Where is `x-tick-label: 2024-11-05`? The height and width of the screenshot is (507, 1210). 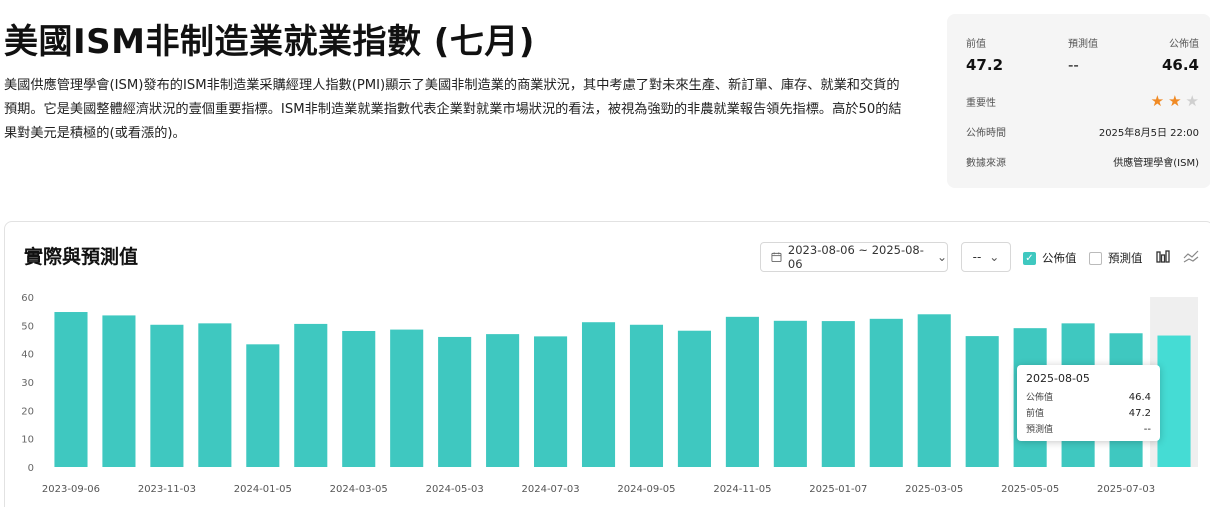
x-tick-label: 2024-11-05 is located at coordinates (742, 489).